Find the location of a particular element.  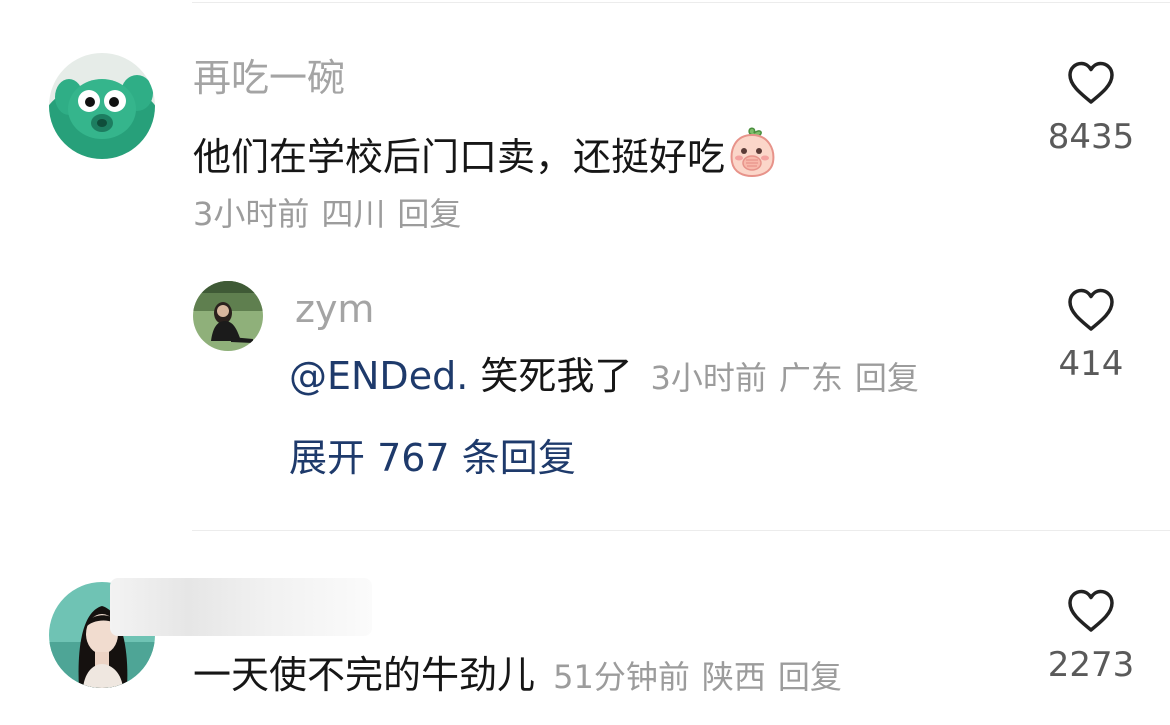

like-count: 8435 is located at coordinates (1091, 137).